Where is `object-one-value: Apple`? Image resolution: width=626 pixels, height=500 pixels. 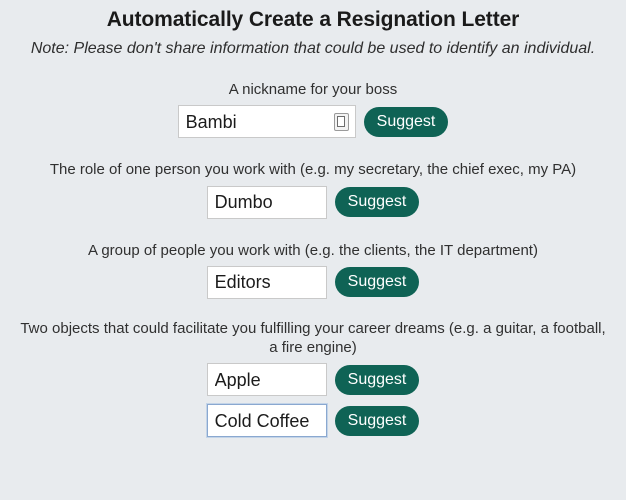
object-one-value: Apple is located at coordinates (237, 379).